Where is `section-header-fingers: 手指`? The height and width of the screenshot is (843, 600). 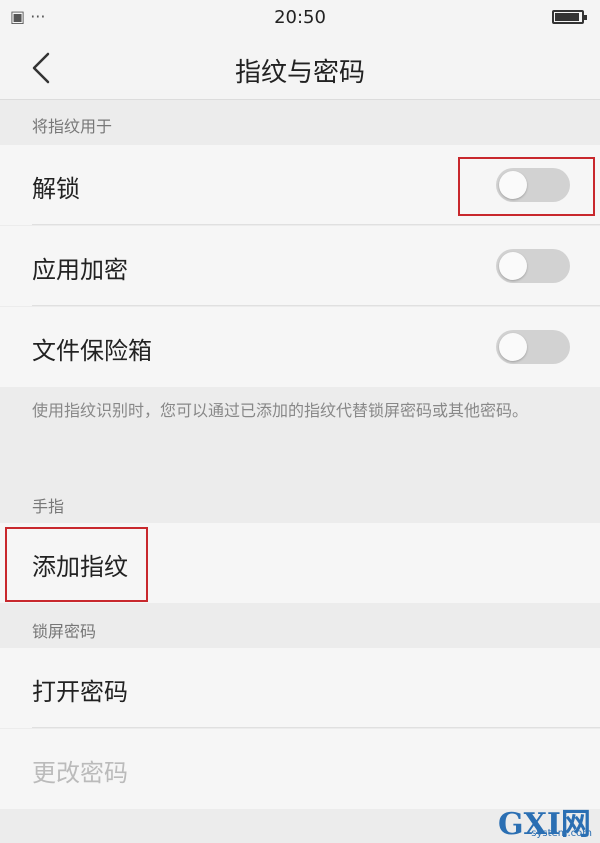 section-header-fingers: 手指 is located at coordinates (300, 505).